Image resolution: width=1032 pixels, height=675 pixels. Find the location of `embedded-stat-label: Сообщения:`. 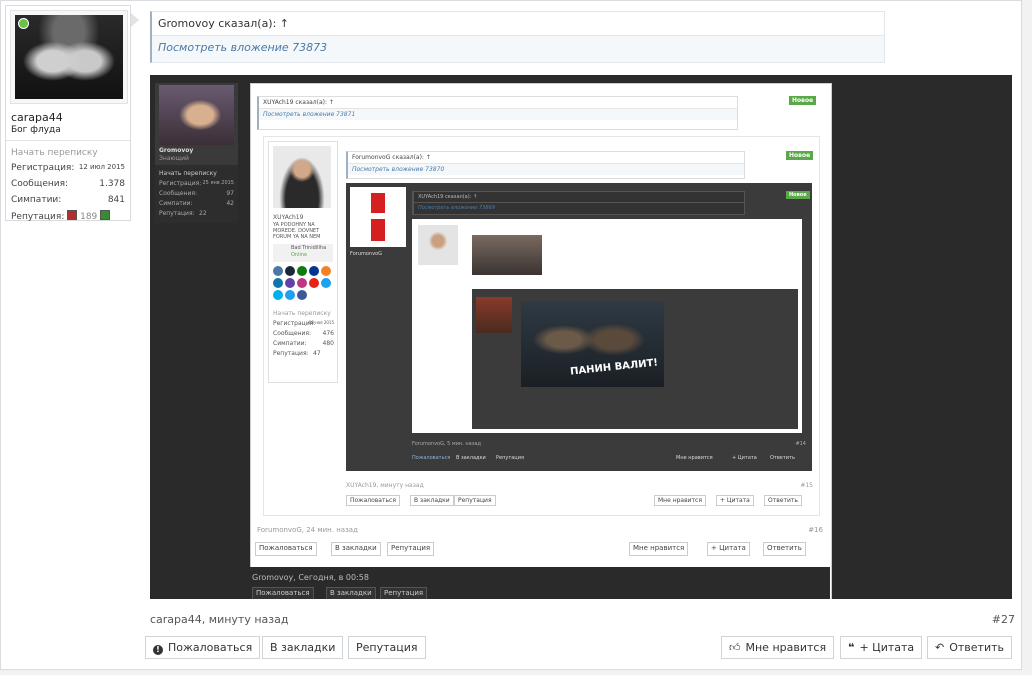

embedded-stat-label: Сообщения: is located at coordinates (178, 193).